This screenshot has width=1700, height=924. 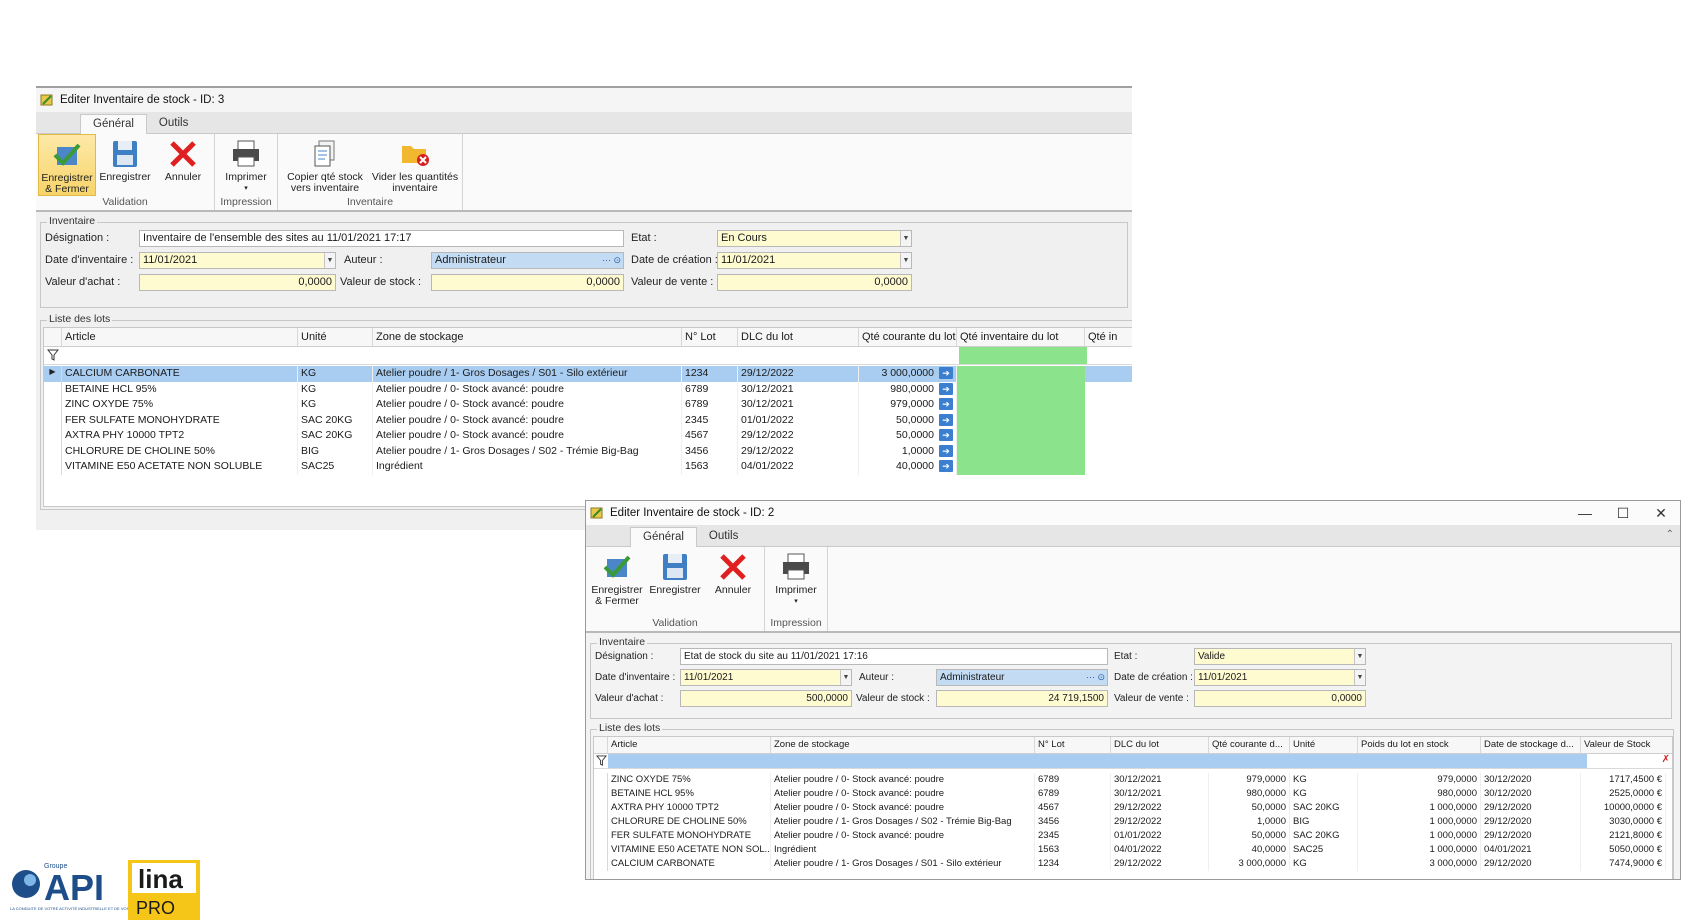 What do you see at coordinates (1022, 698) in the screenshot?
I see `valeur-stock-field: 24 719,1500` at bounding box center [1022, 698].